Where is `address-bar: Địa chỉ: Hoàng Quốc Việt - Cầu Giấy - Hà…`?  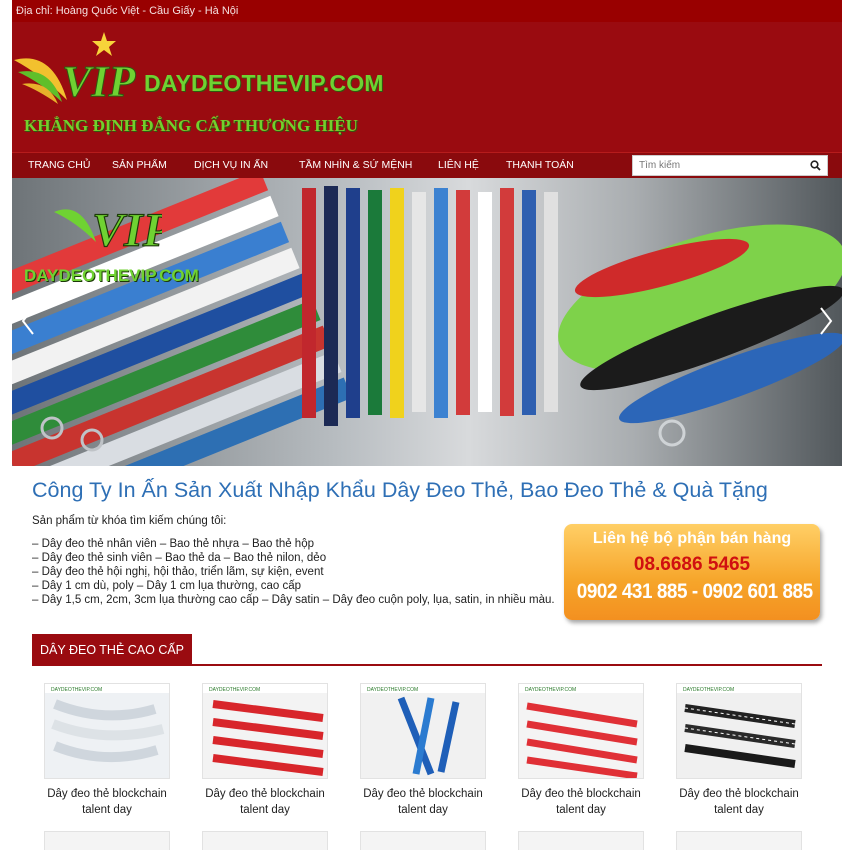 address-bar: Địa chỉ: Hoàng Quốc Việt - Cầu Giấy - Hà… is located at coordinates (427, 11).